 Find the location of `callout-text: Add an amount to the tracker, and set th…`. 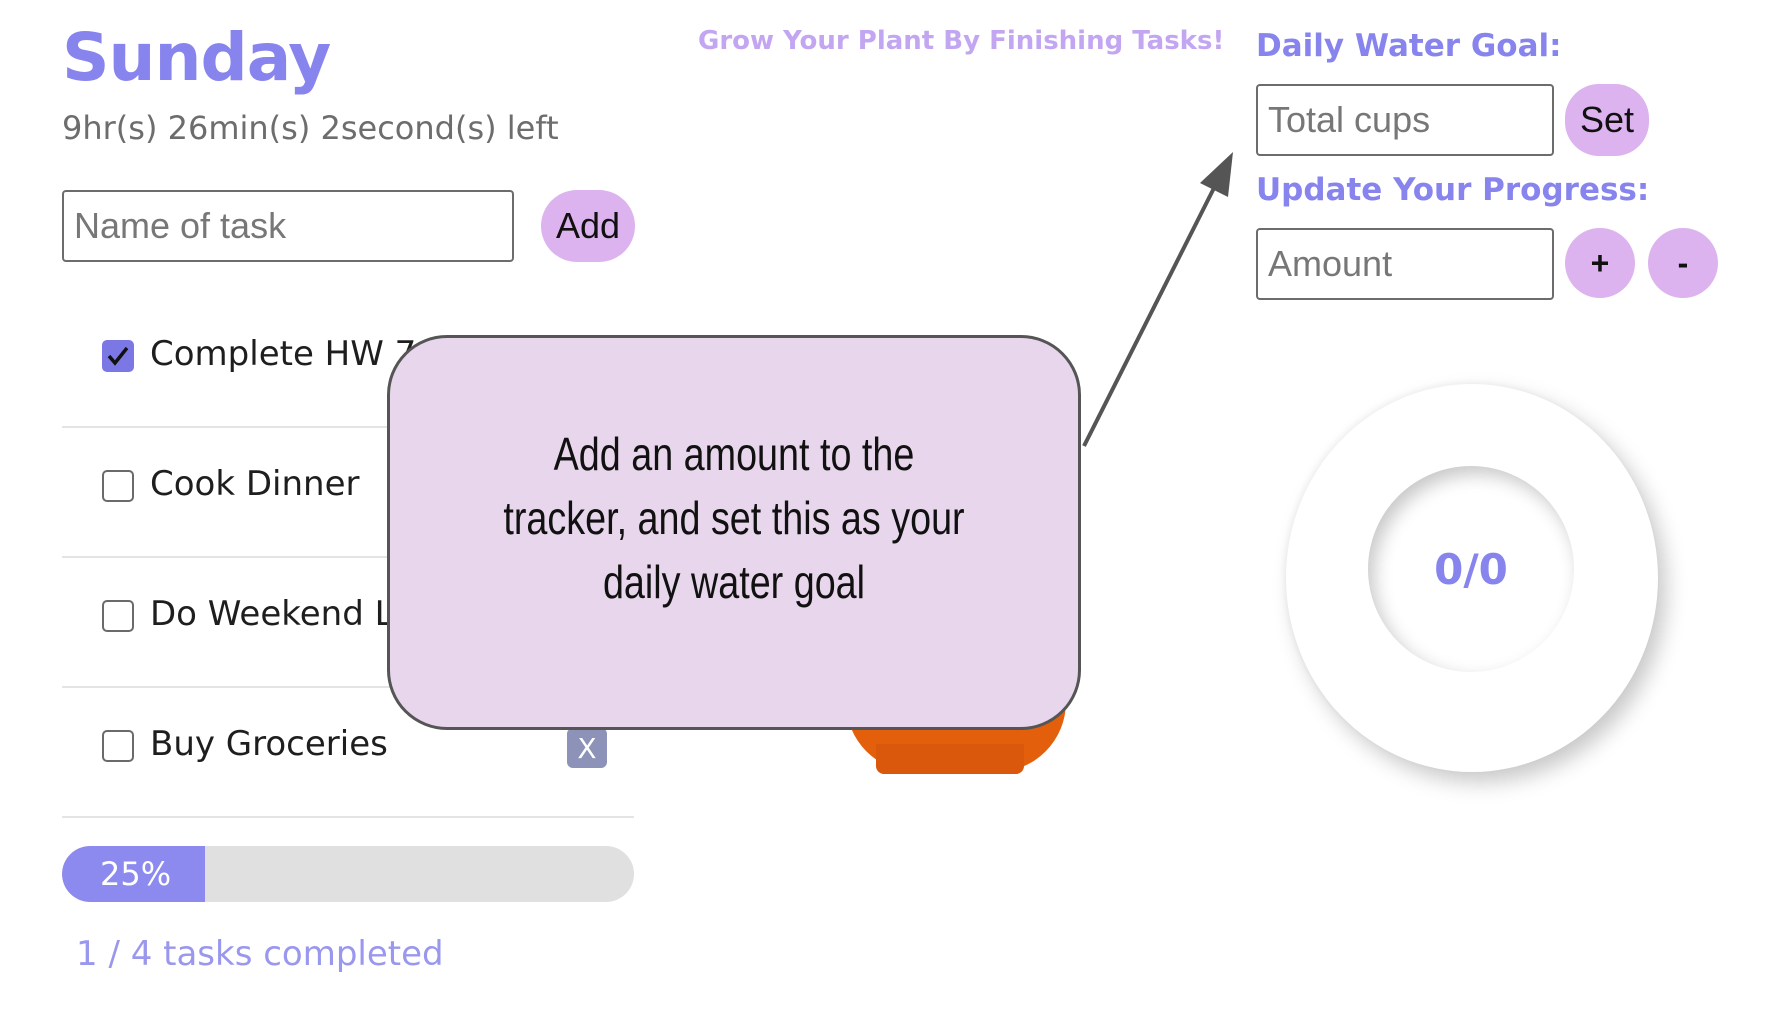

callout-text: Add an amount to the tracker, and set th… is located at coordinates (734, 517).